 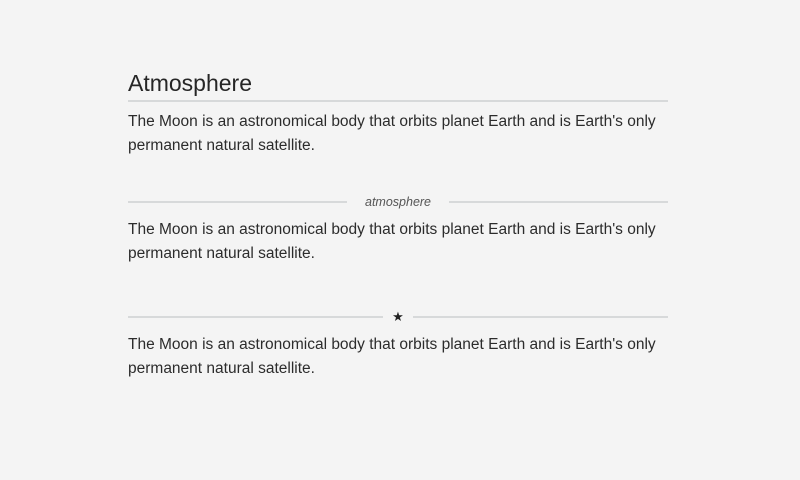 I want to click on star-icon: ★, so click(x=398, y=316).